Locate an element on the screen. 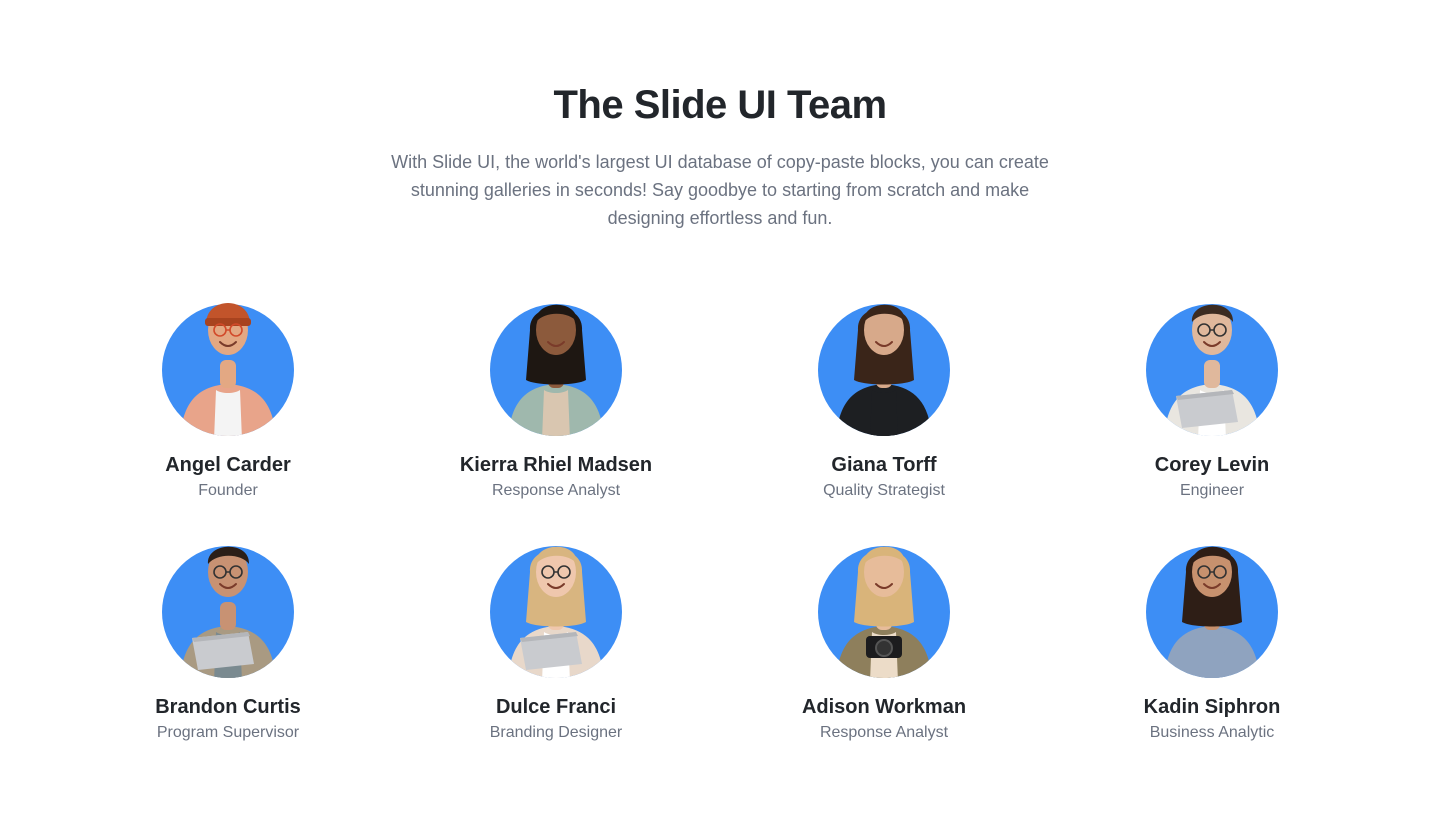 Image resolution: width=1440 pixels, height=824 pixels. team-member-card: Corey Levin Engineer is located at coordinates (1212, 404).